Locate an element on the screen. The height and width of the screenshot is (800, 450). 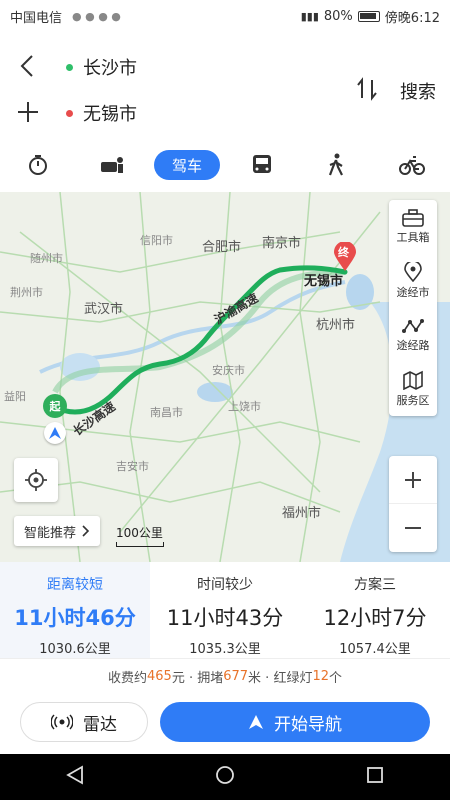
start-navigation-label: 开始导航 is located at coordinates (308, 724).